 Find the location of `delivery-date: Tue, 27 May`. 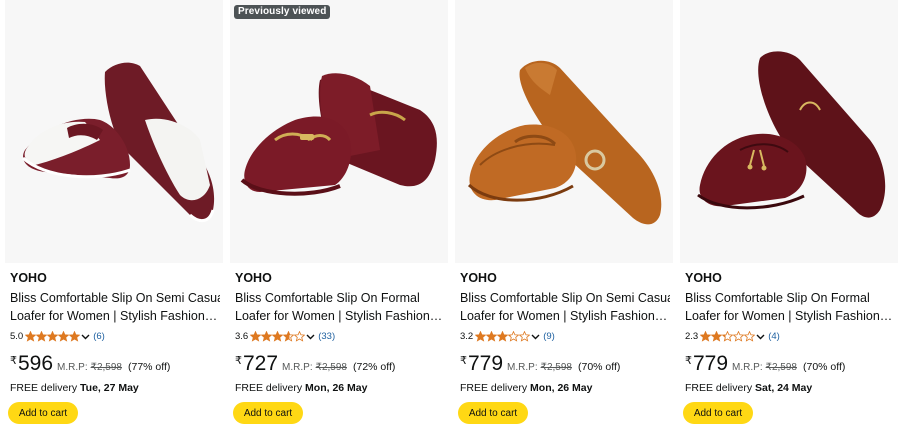

delivery-date: Tue, 27 May is located at coordinates (109, 388).